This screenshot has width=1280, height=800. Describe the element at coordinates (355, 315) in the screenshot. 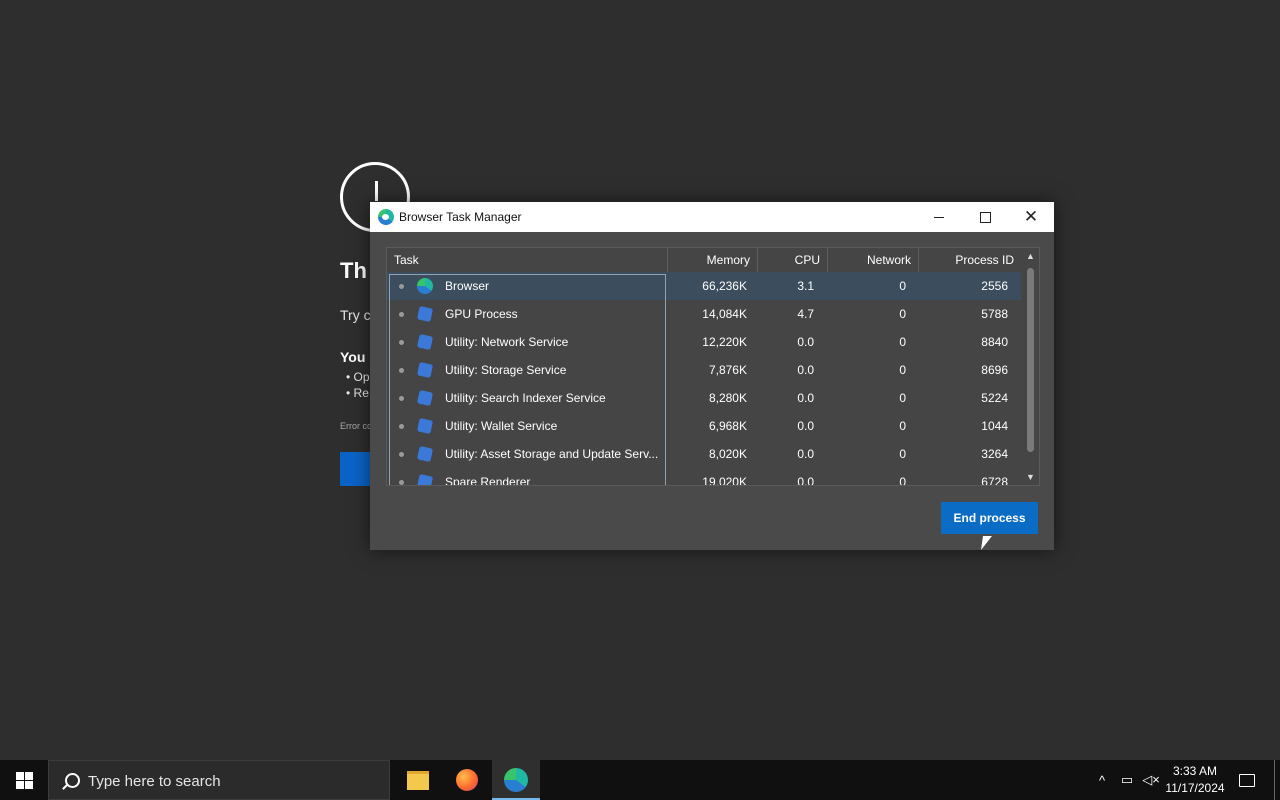

I see `error-page-try-text: Try c` at that location.